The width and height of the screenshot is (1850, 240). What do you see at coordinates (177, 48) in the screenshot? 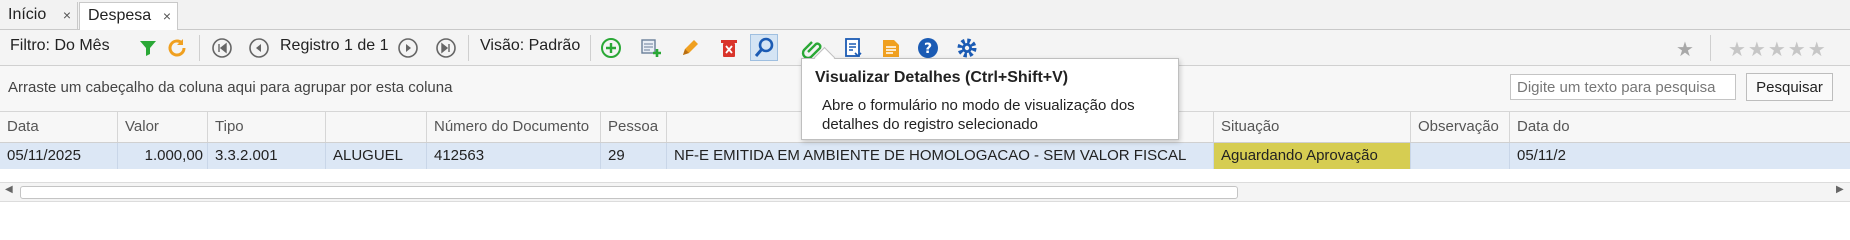
I see `refresh-icon` at bounding box center [177, 48].